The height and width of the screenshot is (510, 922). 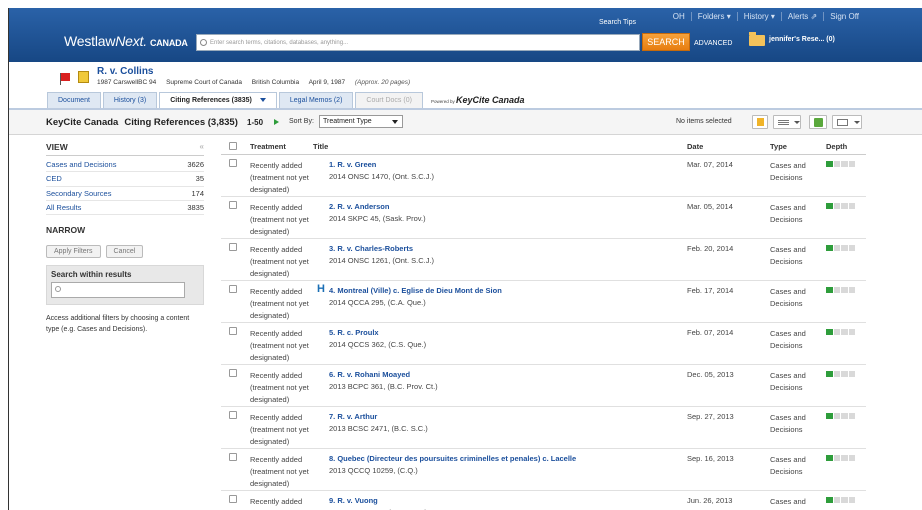 I want to click on tab-citing-references: Citing References (3835), so click(x=218, y=100).